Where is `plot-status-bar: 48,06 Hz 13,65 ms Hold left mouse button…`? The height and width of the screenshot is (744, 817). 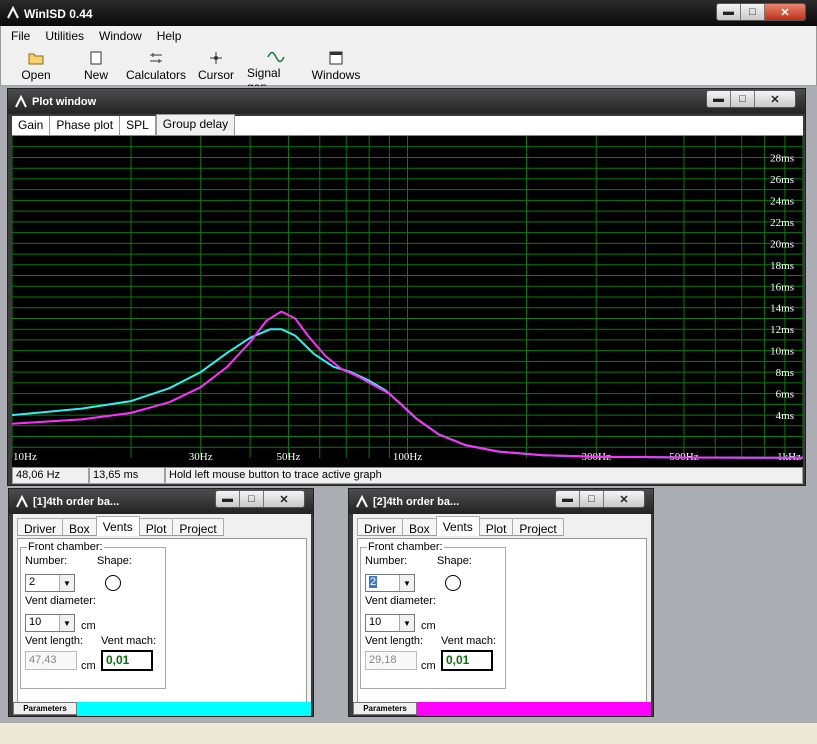
plot-status-bar: 48,06 Hz 13,65 ms Hold left mouse button… is located at coordinates (407, 475).